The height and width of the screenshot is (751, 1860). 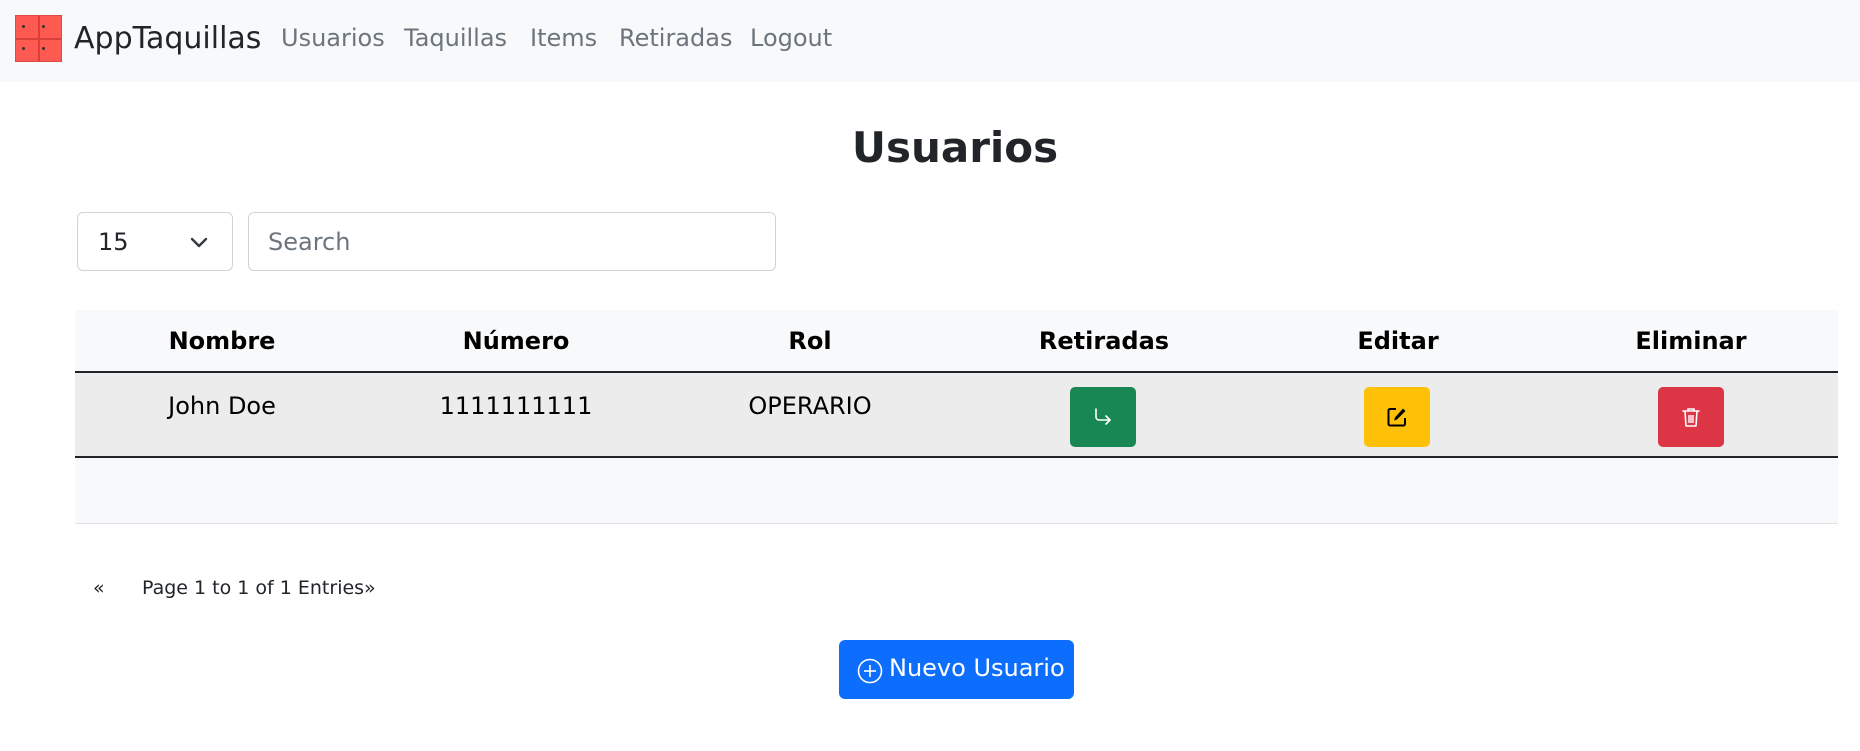 What do you see at coordinates (222, 341) in the screenshot?
I see `header-nombre: Nombre` at bounding box center [222, 341].